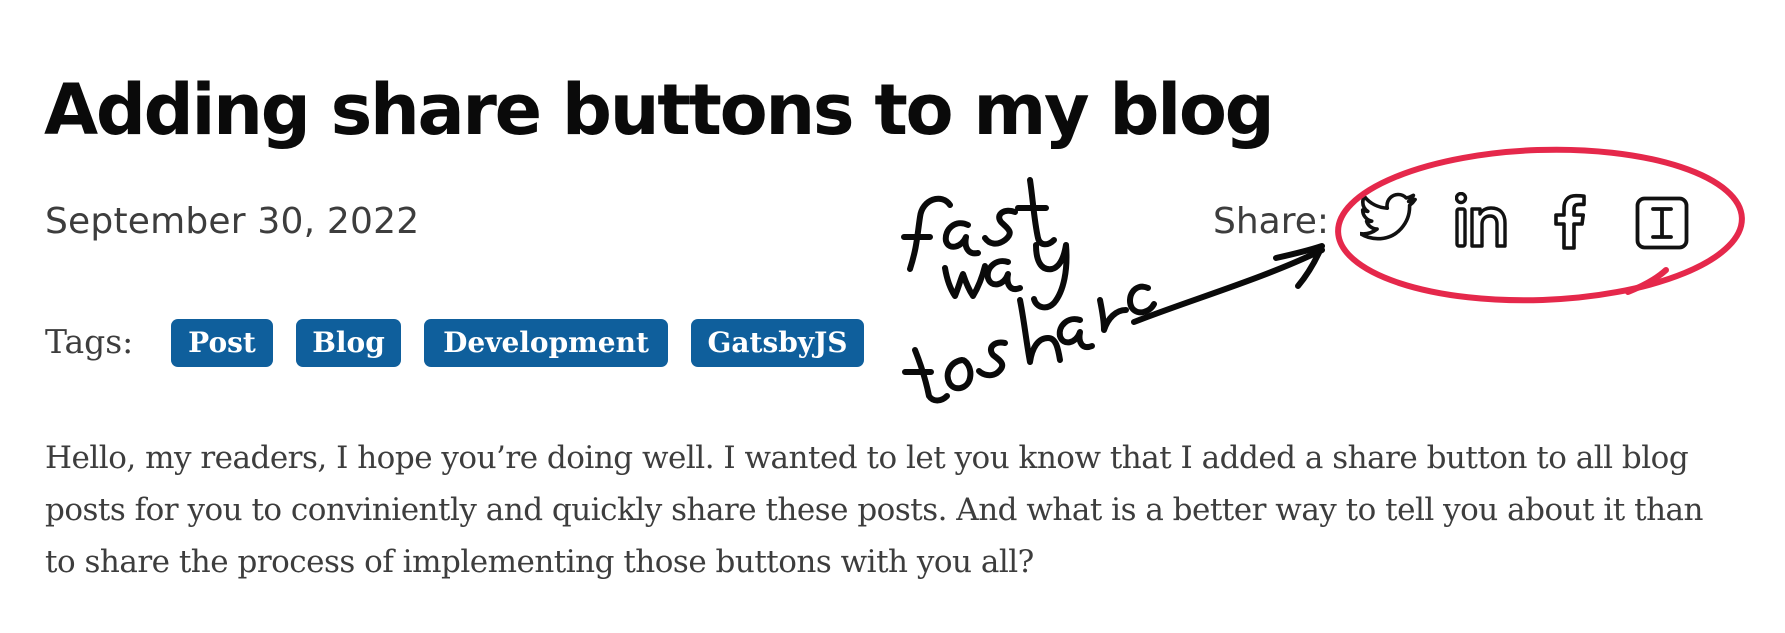 This screenshot has height=633, width=1785. Describe the element at coordinates (659, 110) in the screenshot. I see `post-title: Adding share buttons to my blog` at that location.